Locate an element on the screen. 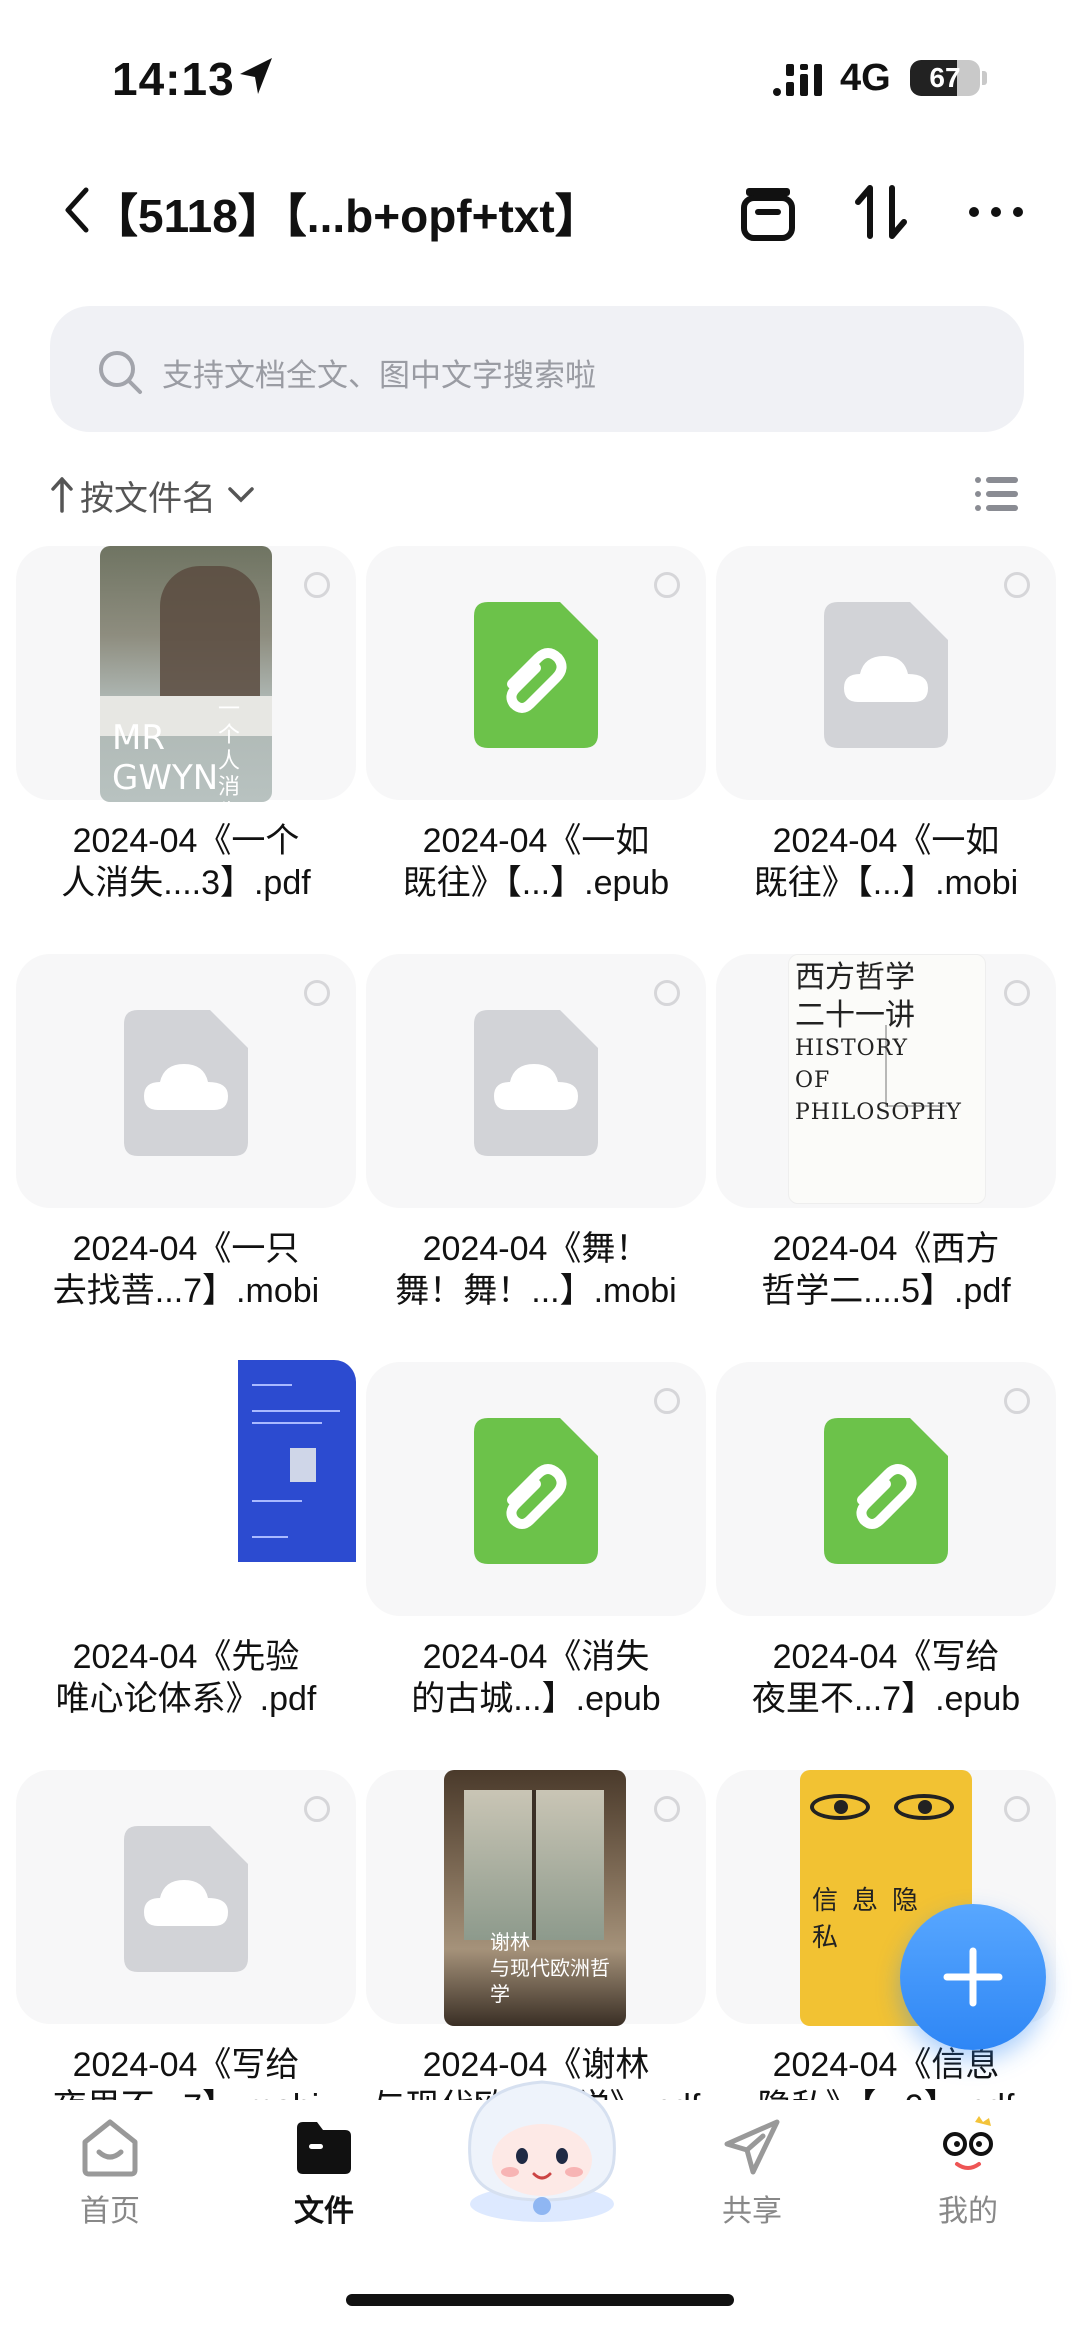 Image resolution: width=1080 pixels, height=2341 pixels. send-icon is located at coordinates (752, 2147).